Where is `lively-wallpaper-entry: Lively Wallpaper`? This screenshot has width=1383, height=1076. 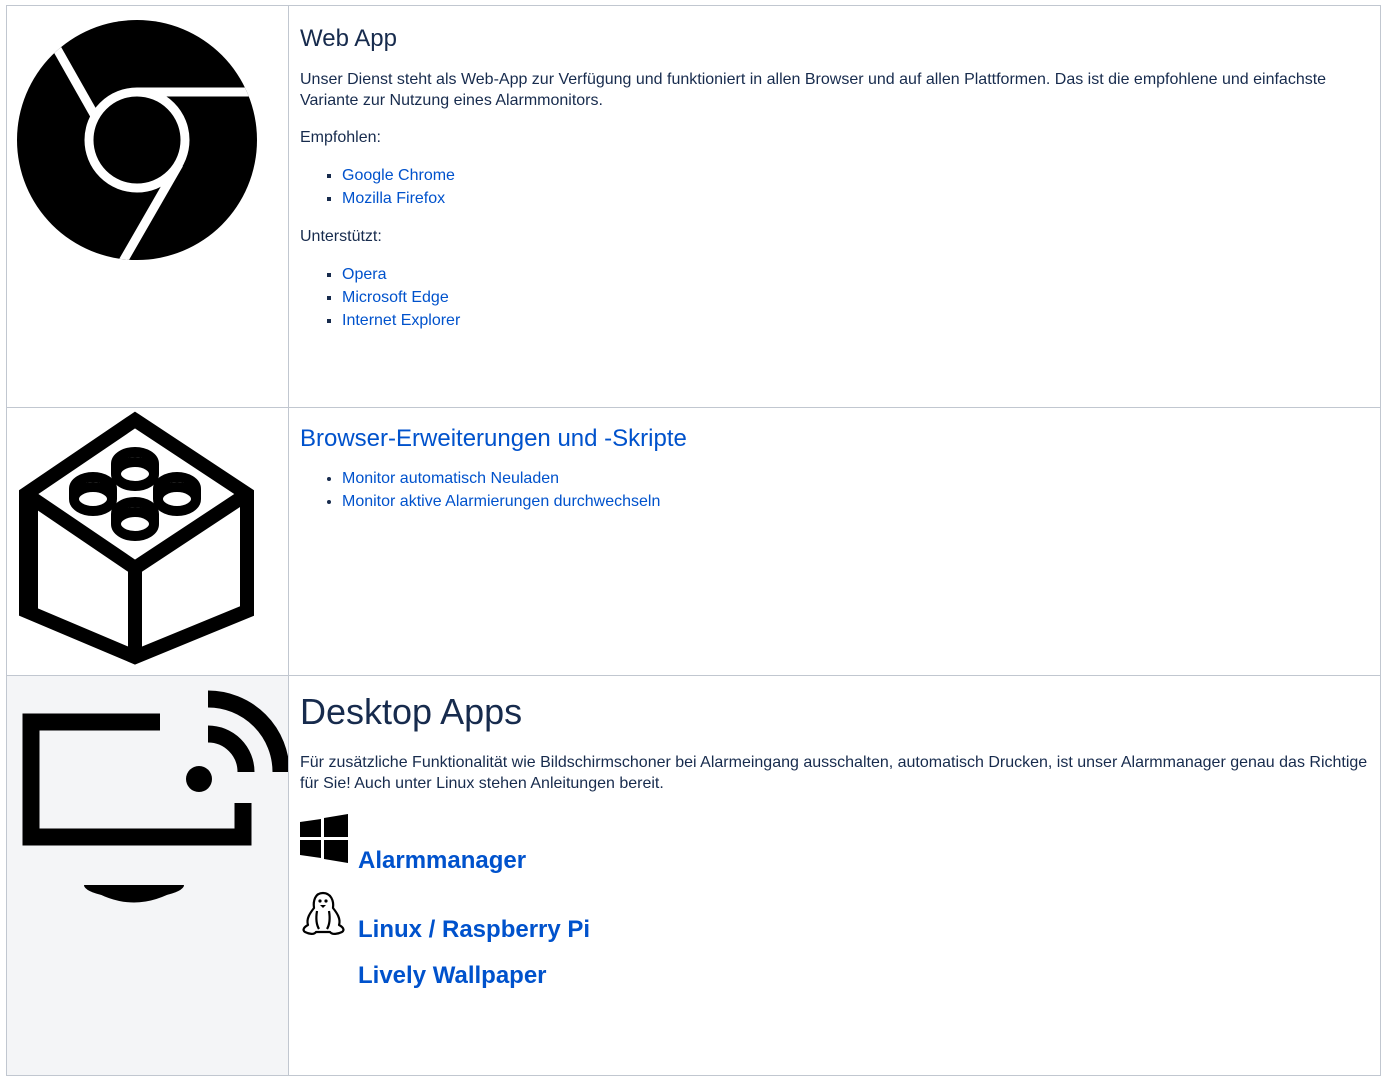
lively-wallpaper-entry: Lively Wallpaper is located at coordinates (834, 976).